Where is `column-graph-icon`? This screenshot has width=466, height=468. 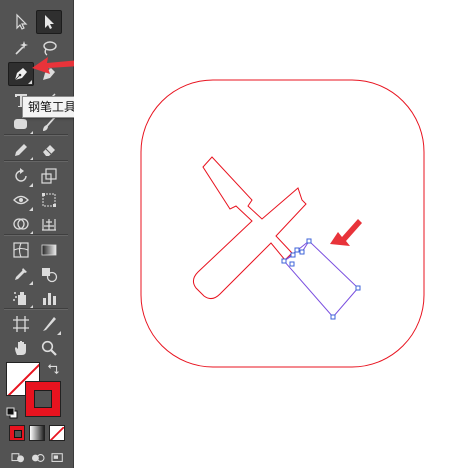
column-graph-icon is located at coordinates (49, 299).